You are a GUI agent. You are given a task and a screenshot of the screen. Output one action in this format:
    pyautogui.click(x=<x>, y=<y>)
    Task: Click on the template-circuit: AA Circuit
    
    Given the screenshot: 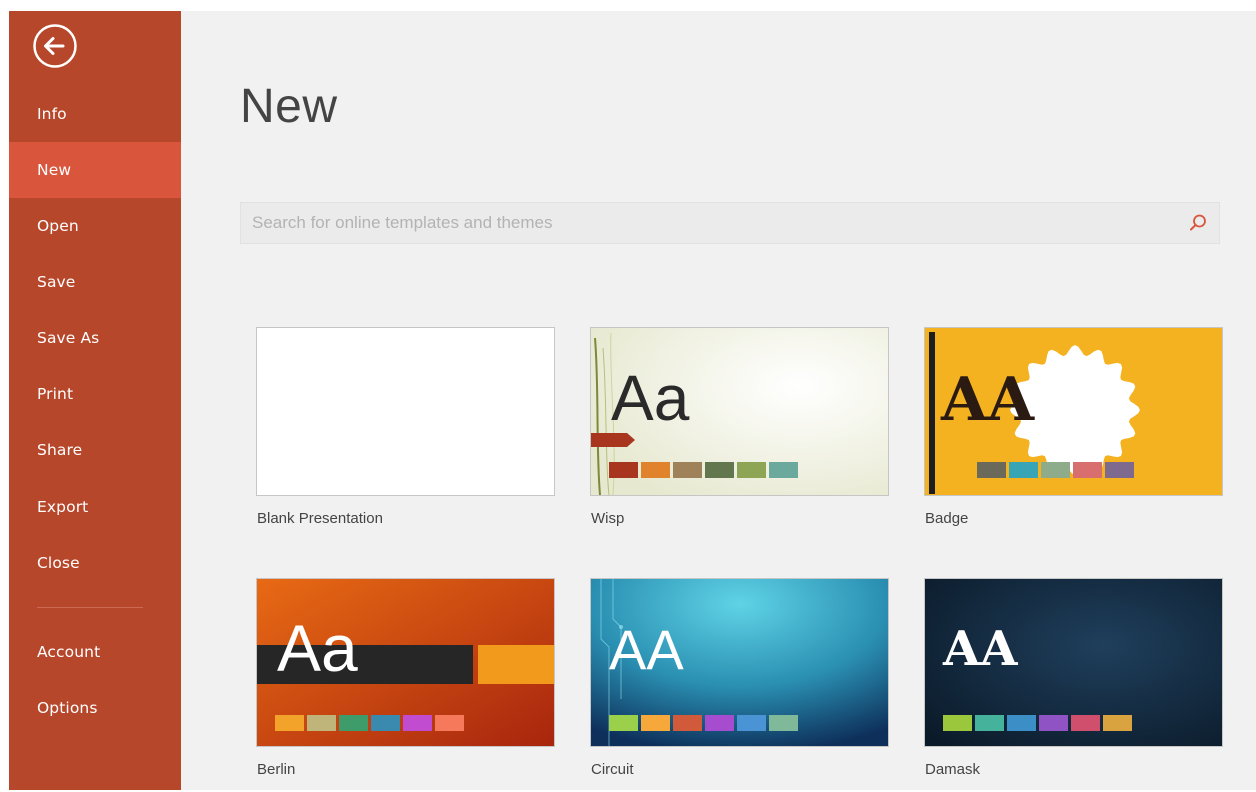 What is the action you would take?
    pyautogui.click(x=739, y=685)
    